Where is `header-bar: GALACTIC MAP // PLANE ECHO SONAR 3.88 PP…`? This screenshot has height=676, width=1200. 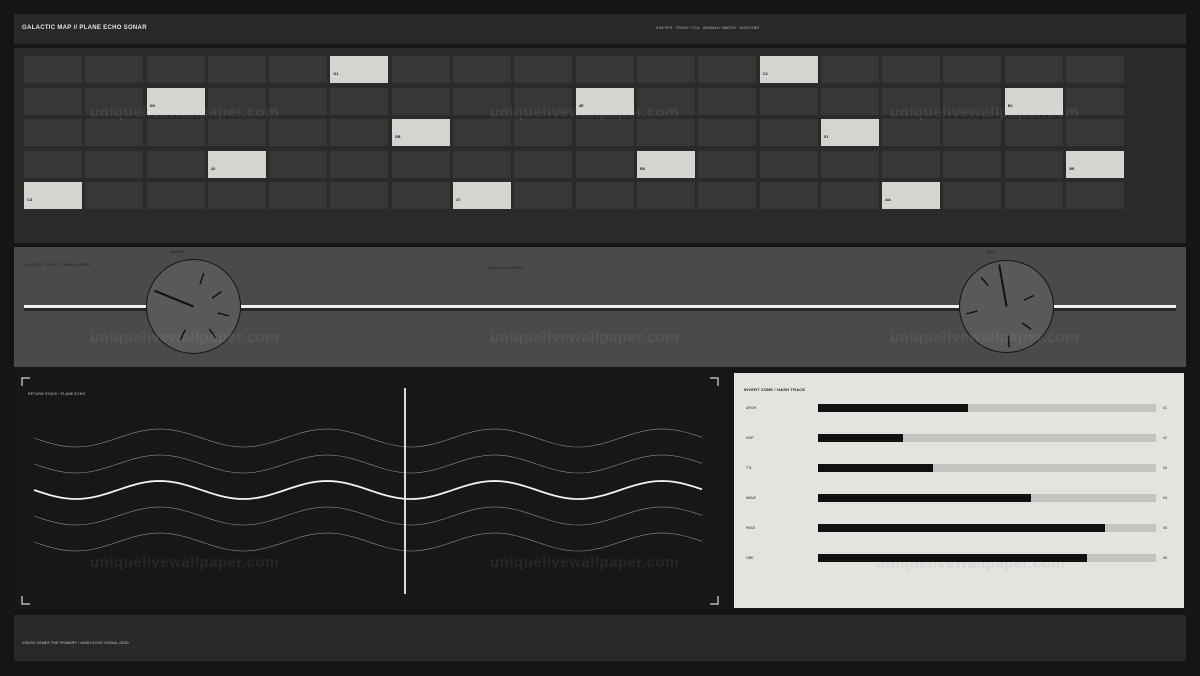 header-bar: GALACTIC MAP // PLANE ECHO SONAR 3.88 PP… is located at coordinates (600, 29).